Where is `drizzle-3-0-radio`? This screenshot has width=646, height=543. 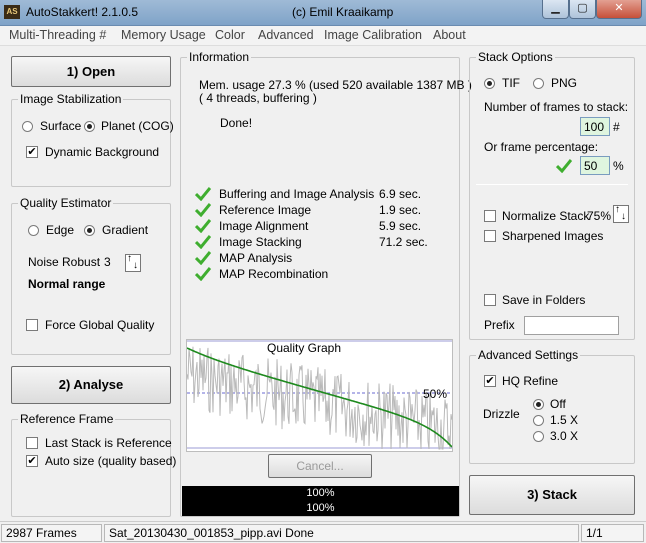
drizzle-3-0-radio is located at coordinates (538, 436).